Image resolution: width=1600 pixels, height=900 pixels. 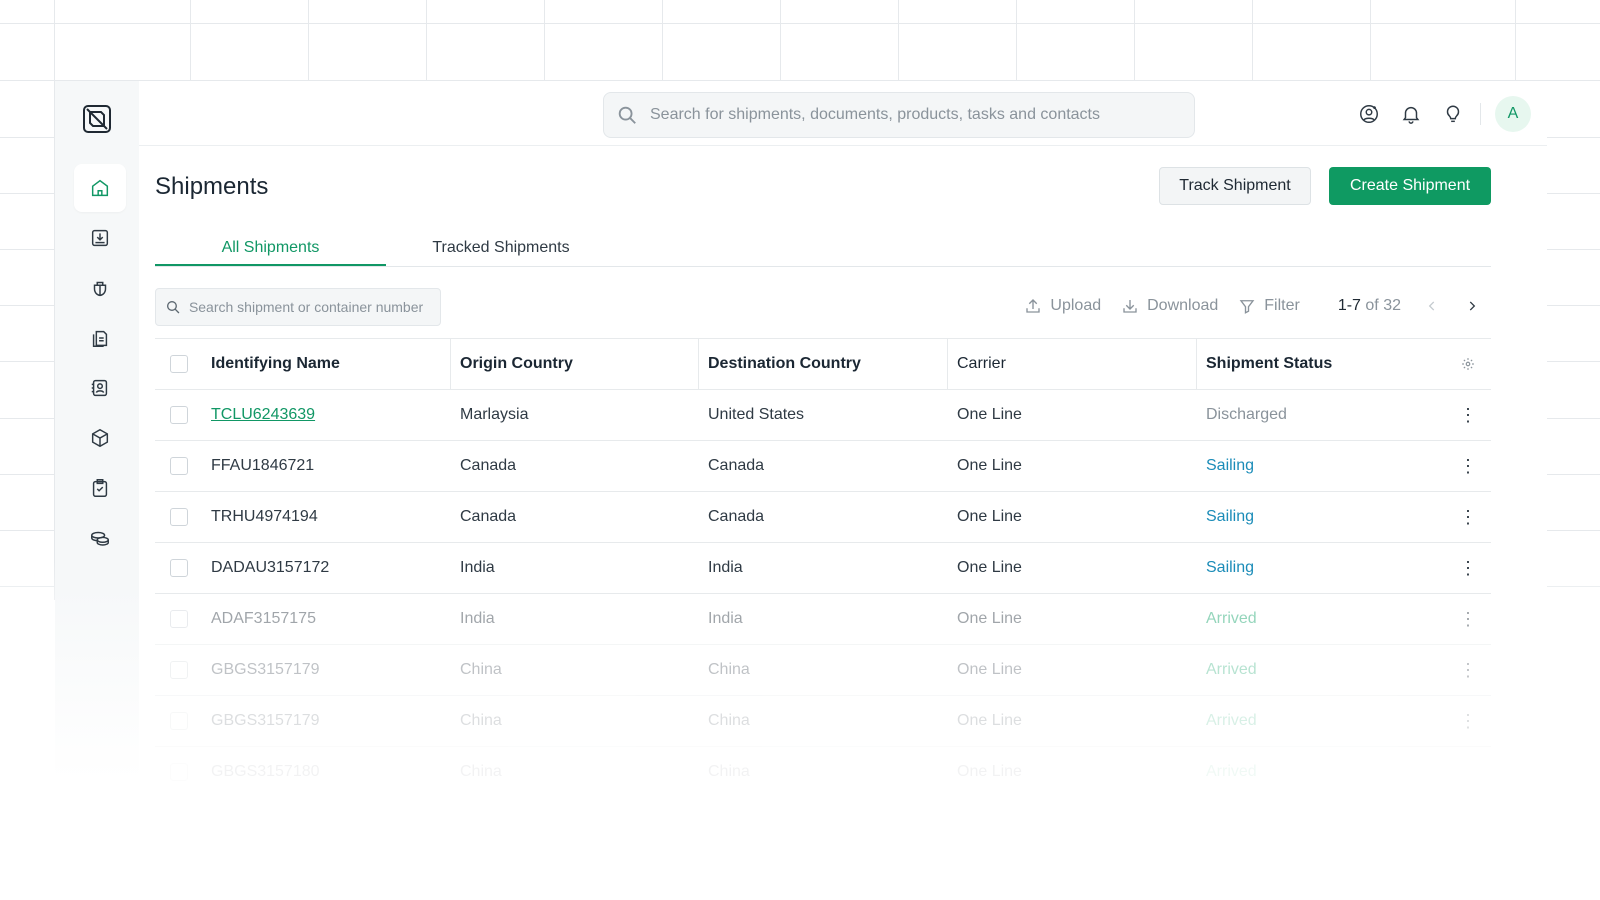 I want to click on search-icon, so click(x=627, y=115).